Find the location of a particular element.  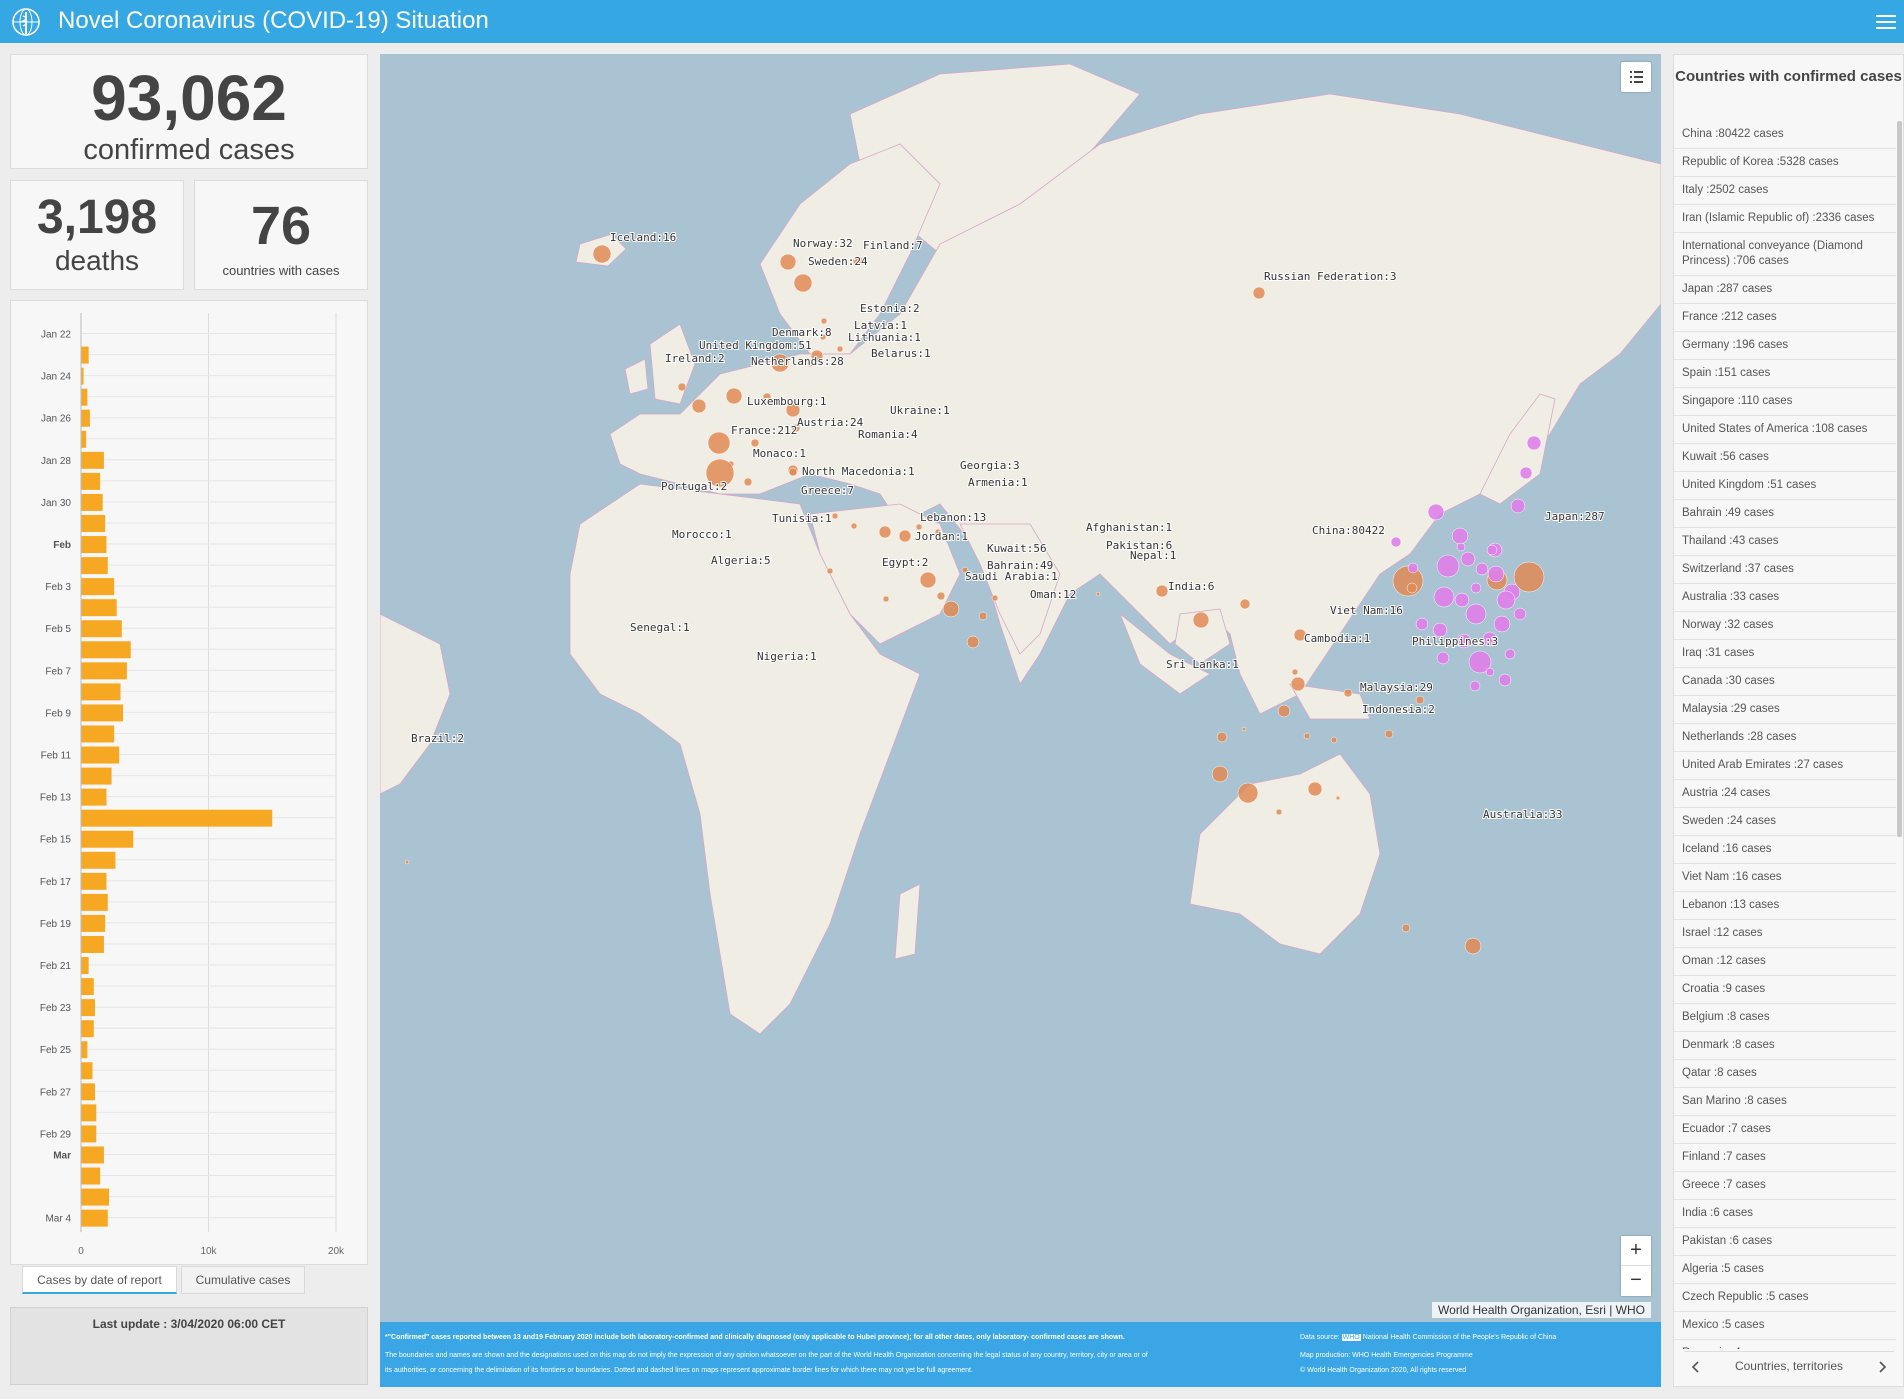

country-list-item: Algeria :5 cases is located at coordinates (1785, 1270).